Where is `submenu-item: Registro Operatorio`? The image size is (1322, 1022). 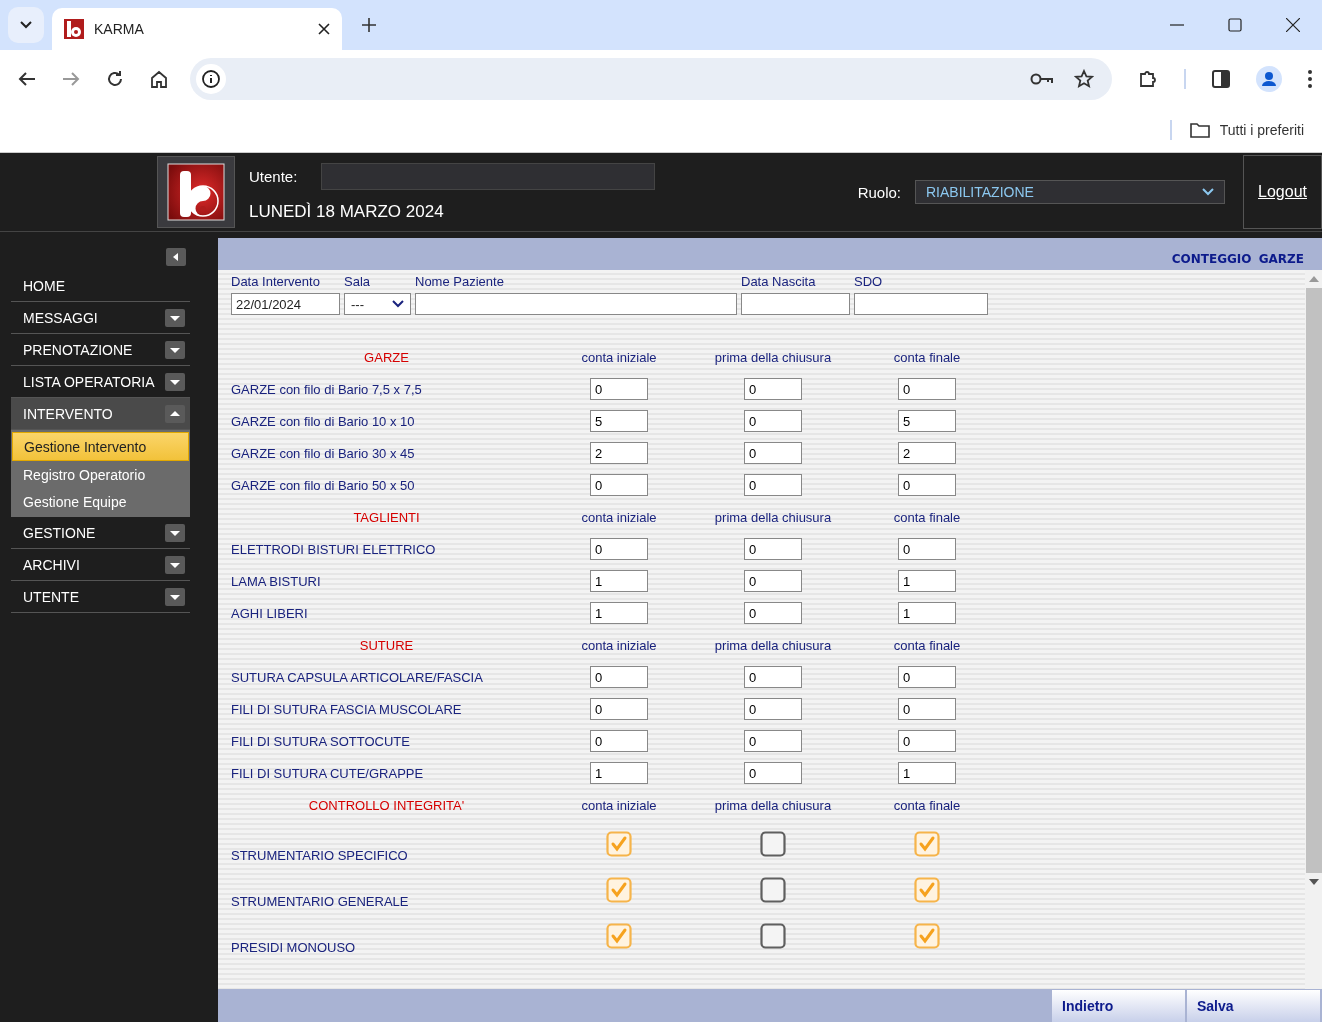 submenu-item: Registro Operatorio is located at coordinates (100, 474).